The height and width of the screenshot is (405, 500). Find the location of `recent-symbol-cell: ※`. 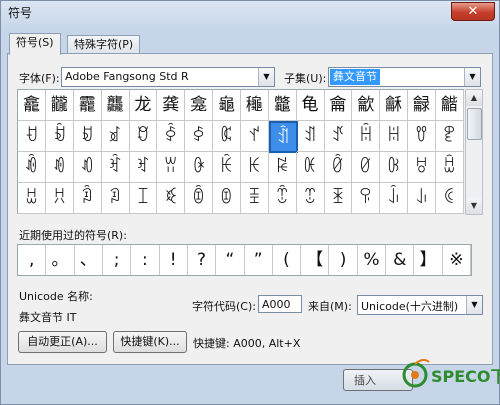

recent-symbol-cell: ※ is located at coordinates (457, 260).